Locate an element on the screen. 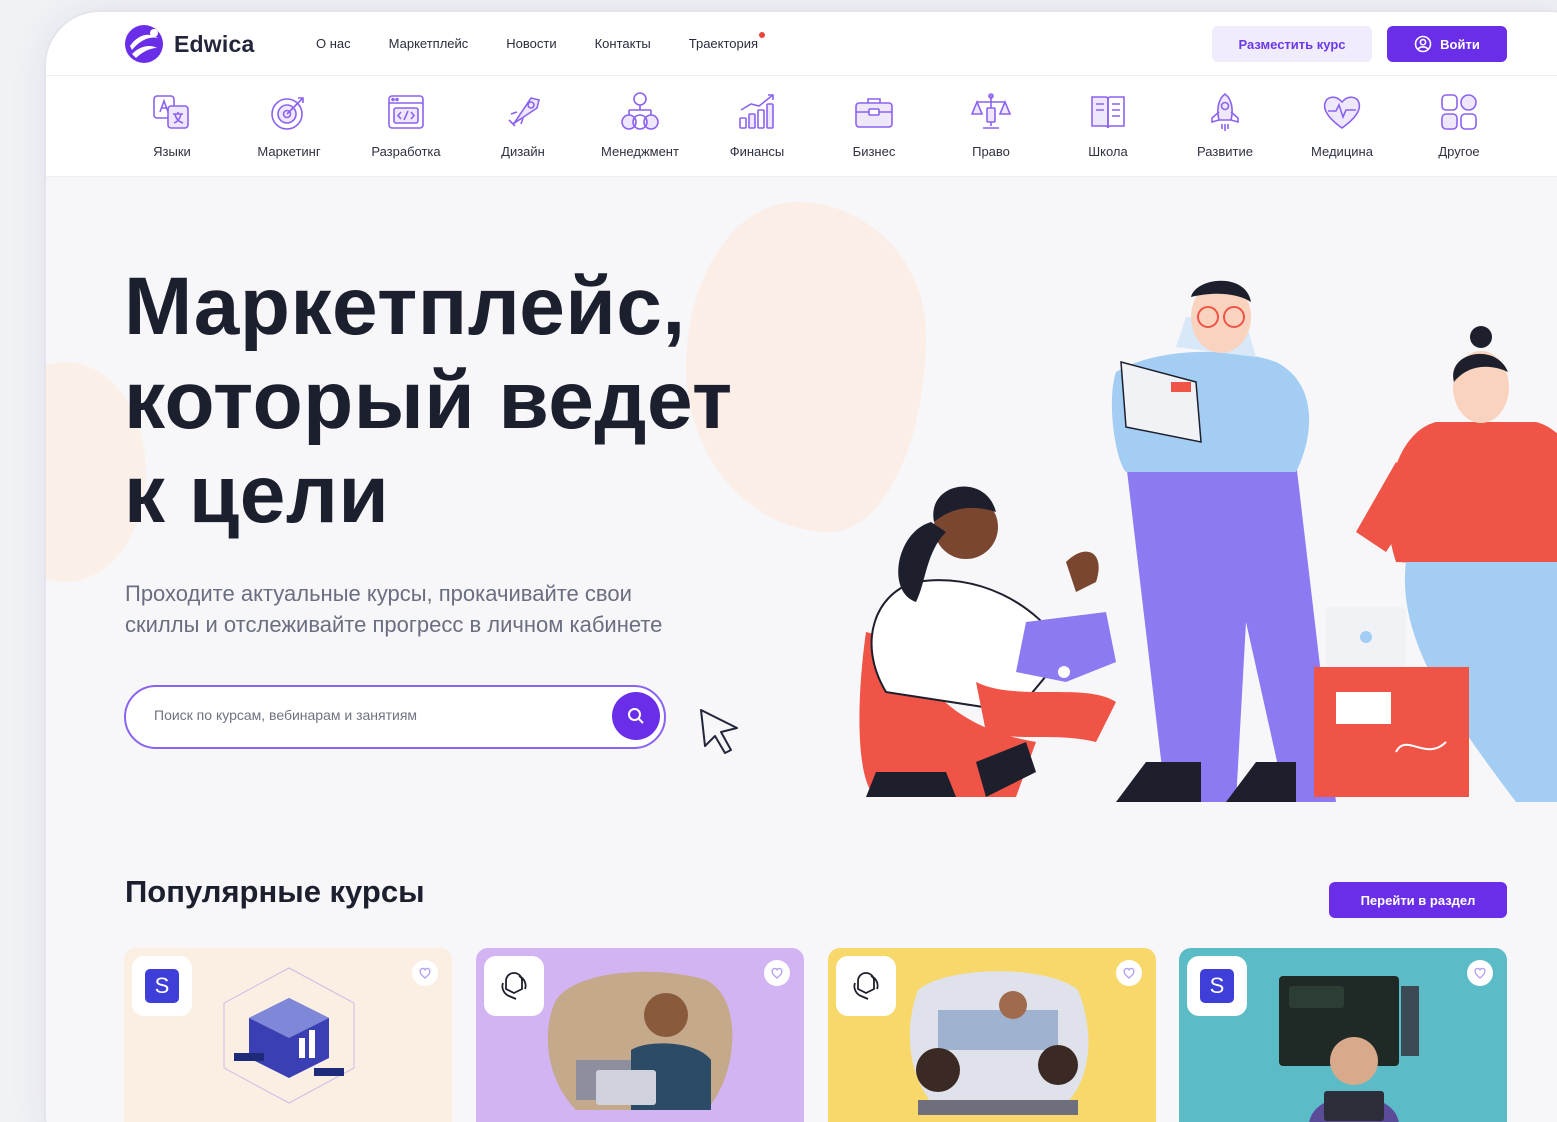  hero-title: Маркетплейс, который ведет к цели is located at coordinates (474, 401).